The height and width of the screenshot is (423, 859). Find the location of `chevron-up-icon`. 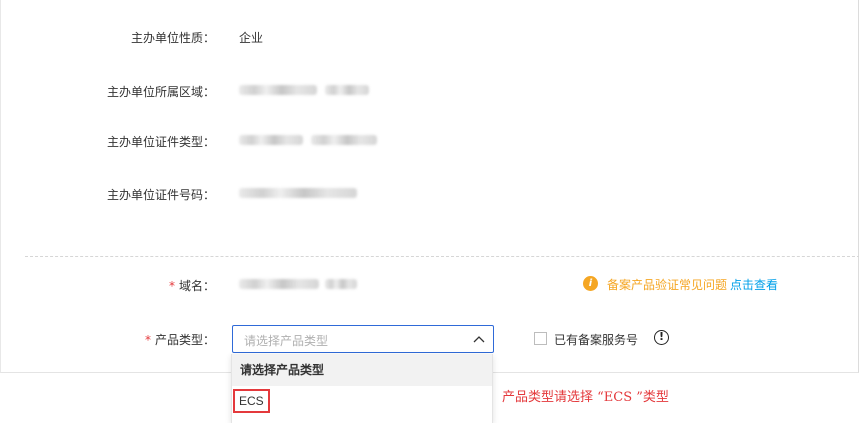

chevron-up-icon is located at coordinates (479, 339).